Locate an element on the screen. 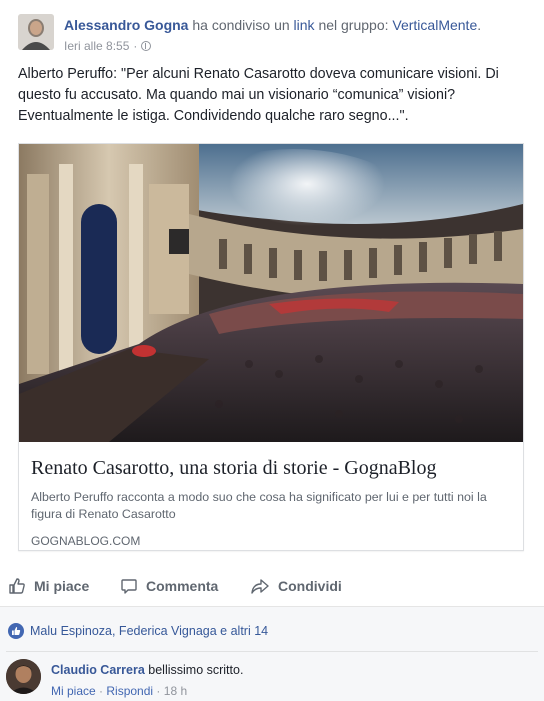  post-timestamp: Ieri alle 8:55 is located at coordinates (96, 46).